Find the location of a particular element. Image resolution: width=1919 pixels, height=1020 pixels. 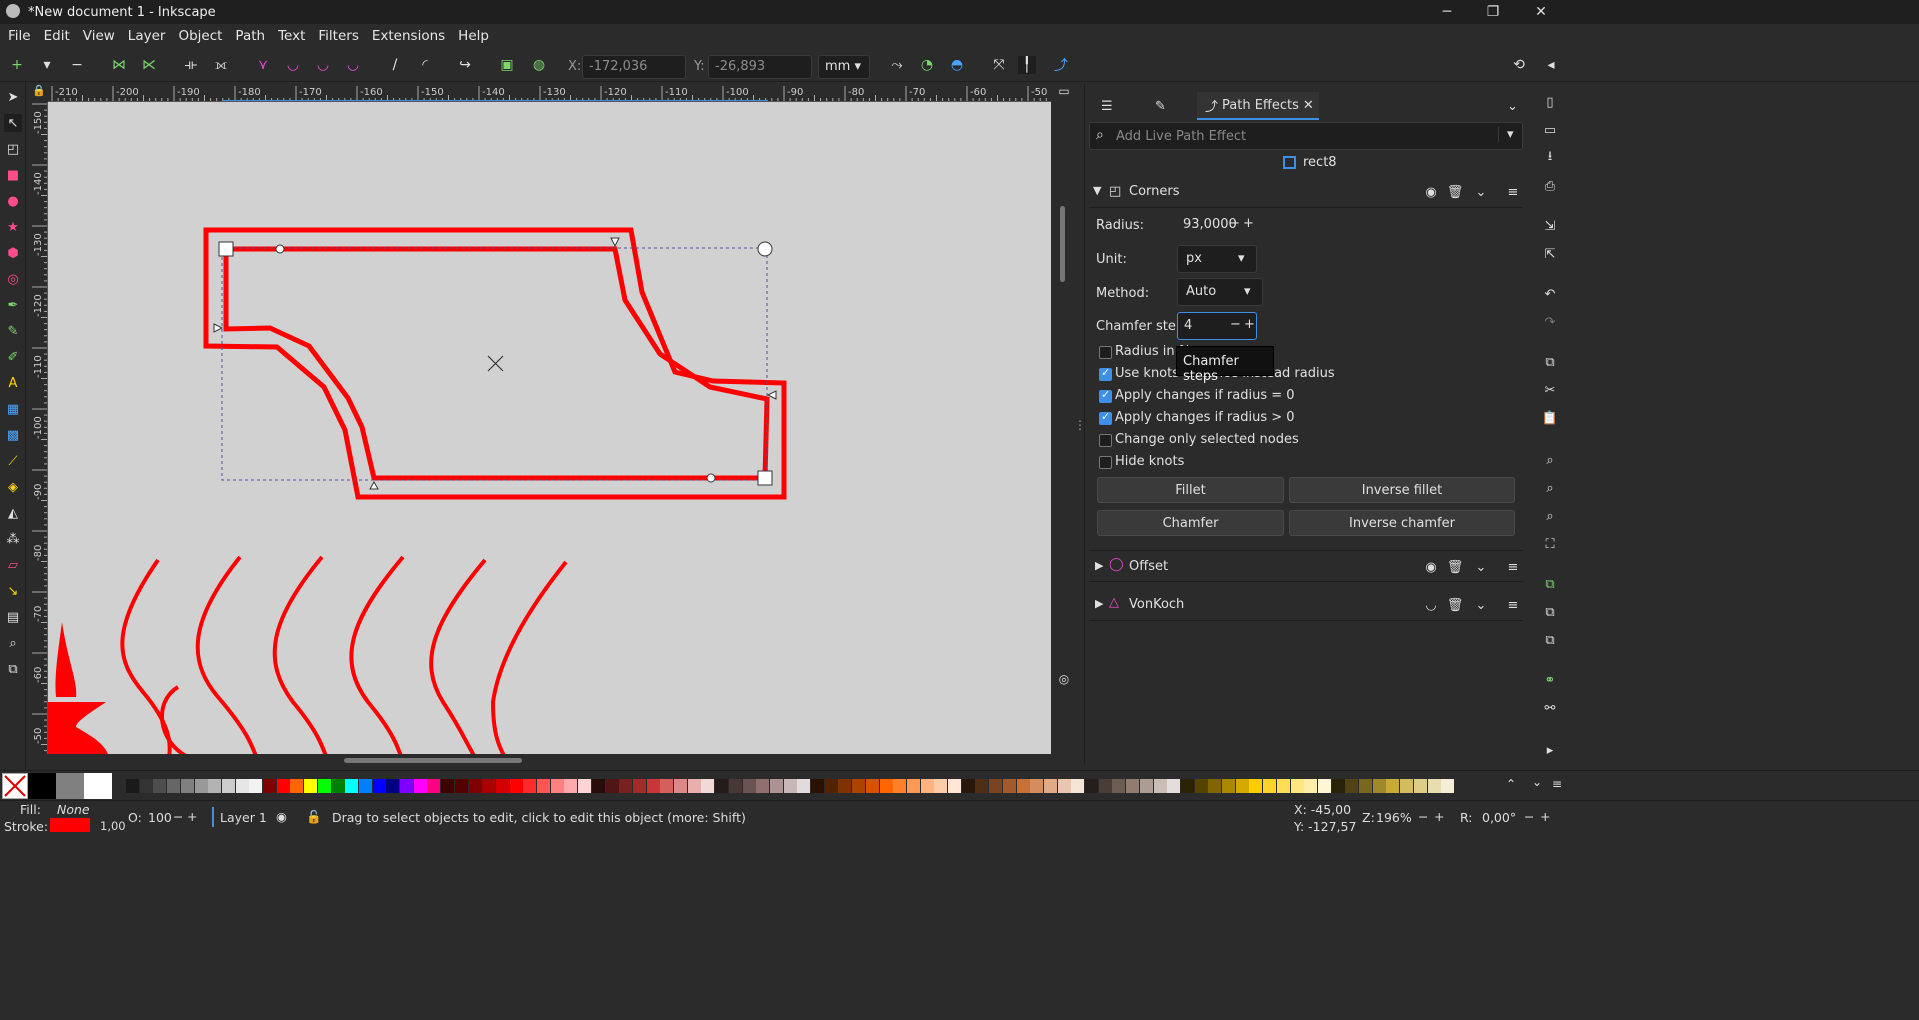

chamfer-steps-input: 4 − + is located at coordinates (1217, 326).